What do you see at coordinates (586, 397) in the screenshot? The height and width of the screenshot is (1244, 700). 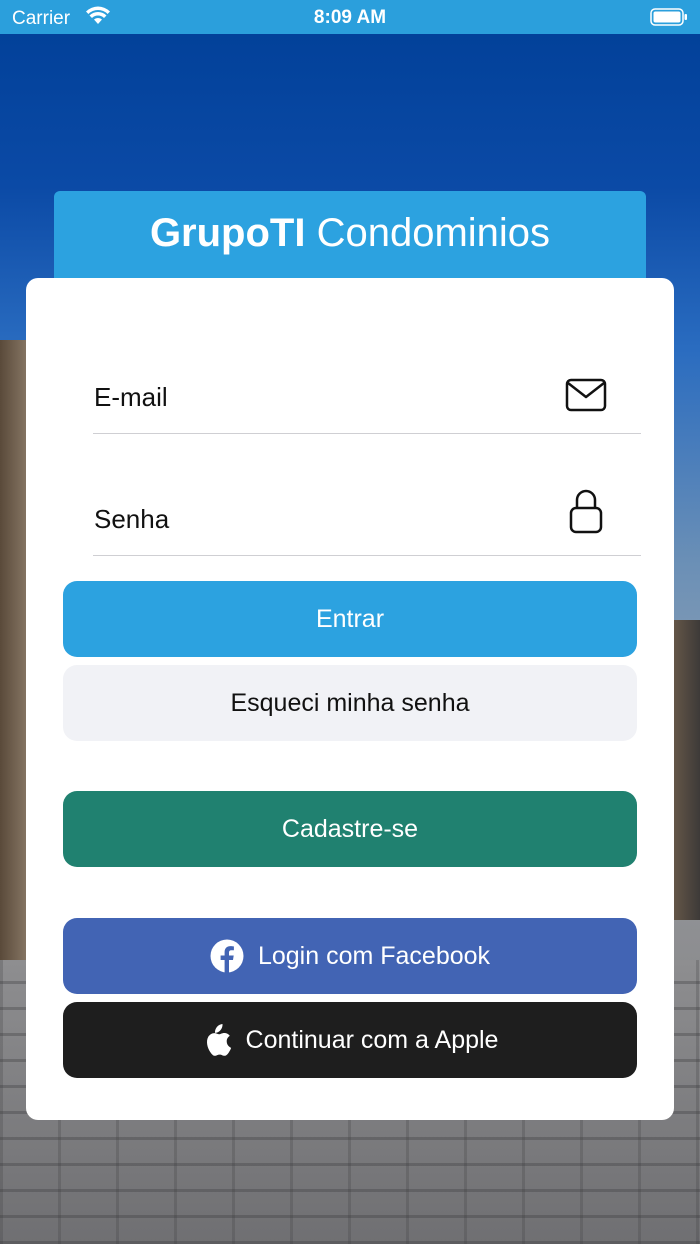 I see `envelope-icon` at bounding box center [586, 397].